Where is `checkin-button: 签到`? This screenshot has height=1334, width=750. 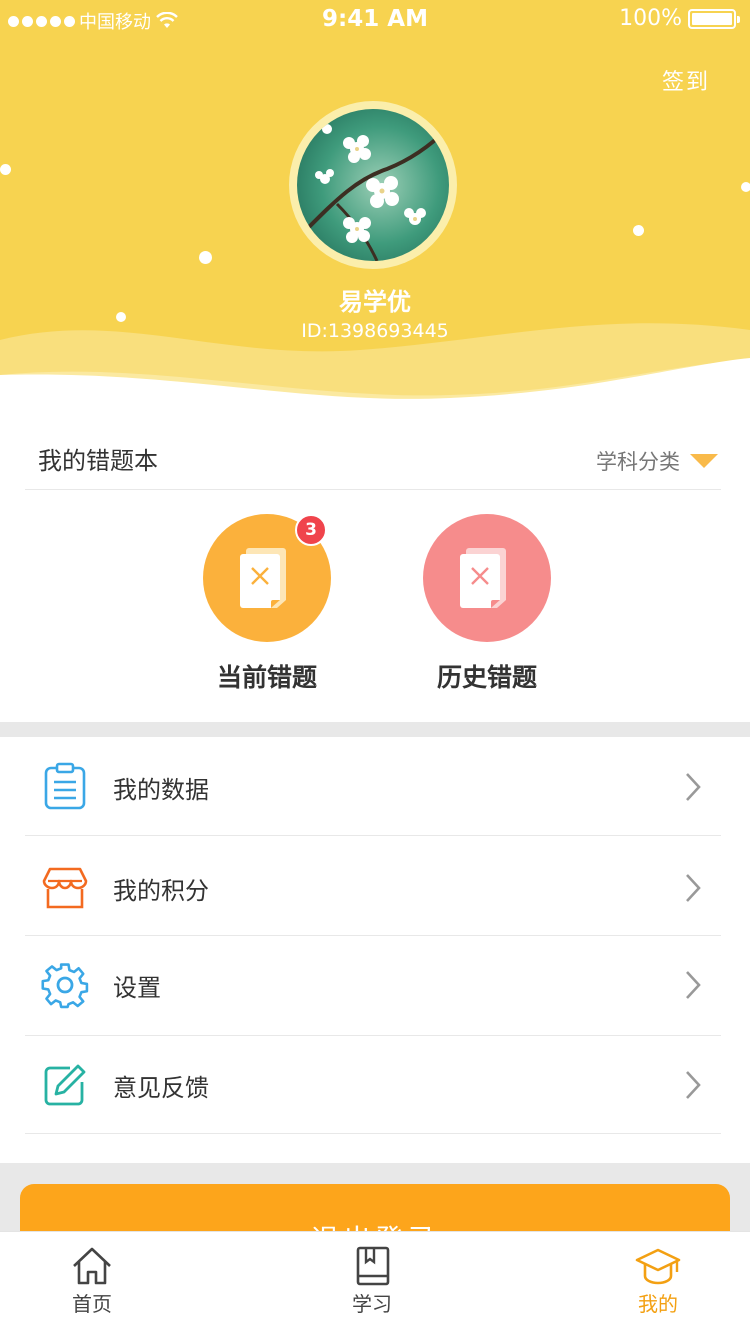 checkin-button: 签到 is located at coordinates (686, 80).